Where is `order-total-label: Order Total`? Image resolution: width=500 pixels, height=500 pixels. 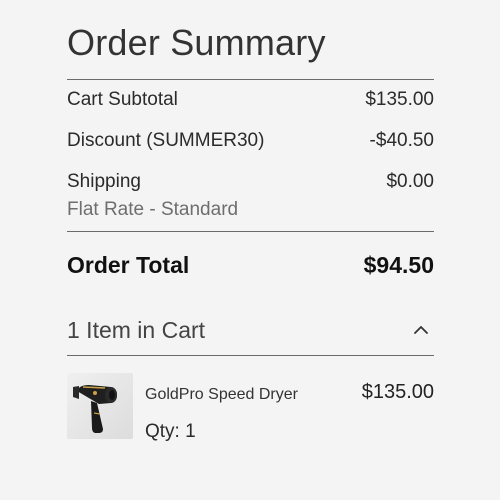 order-total-label: Order Total is located at coordinates (128, 265).